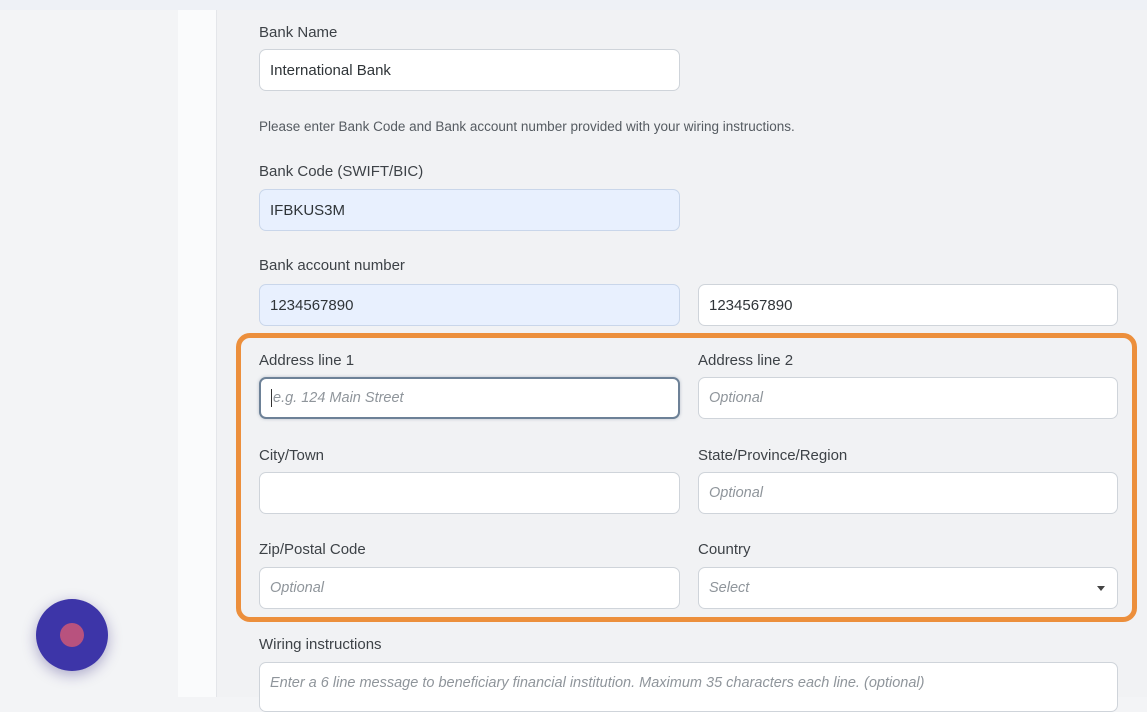 Image resolution: width=1147 pixels, height=712 pixels. What do you see at coordinates (271, 398) in the screenshot?
I see `text-cursor` at bounding box center [271, 398].